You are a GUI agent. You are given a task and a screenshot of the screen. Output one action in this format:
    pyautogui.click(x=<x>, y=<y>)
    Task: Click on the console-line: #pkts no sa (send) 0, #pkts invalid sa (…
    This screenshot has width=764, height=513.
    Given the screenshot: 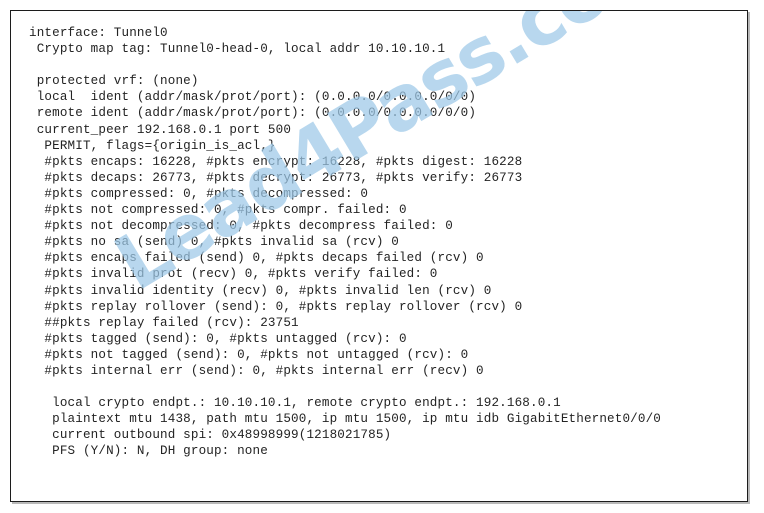 What is the action you would take?
    pyautogui.click(x=214, y=242)
    